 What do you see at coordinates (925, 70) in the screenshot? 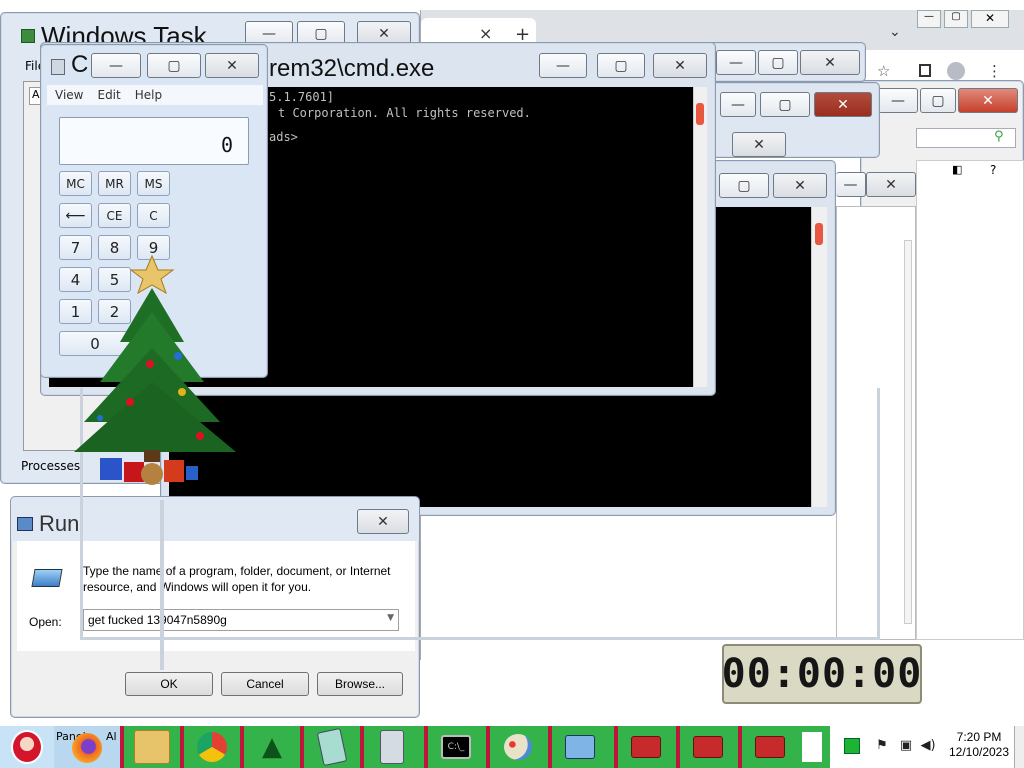
I see `sidebar-toggle-icon` at bounding box center [925, 70].